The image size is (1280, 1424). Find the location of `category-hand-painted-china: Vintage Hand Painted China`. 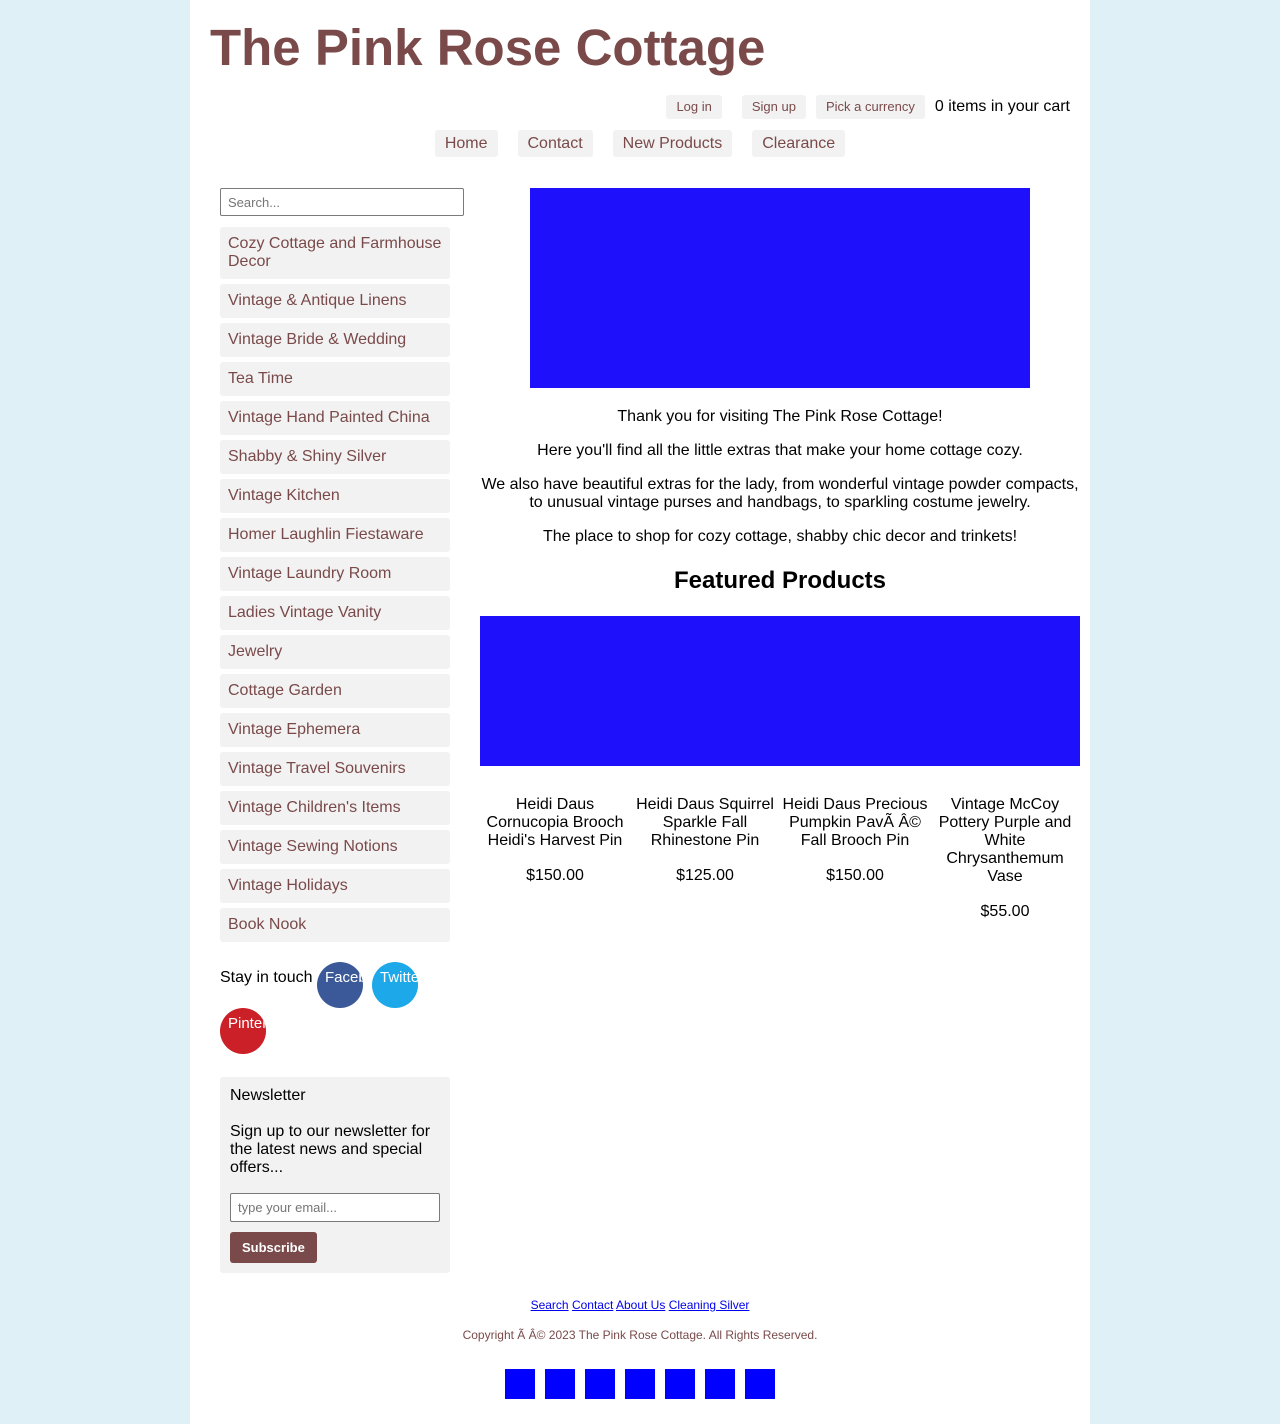

category-hand-painted-china: Vintage Hand Painted China is located at coordinates (335, 418).